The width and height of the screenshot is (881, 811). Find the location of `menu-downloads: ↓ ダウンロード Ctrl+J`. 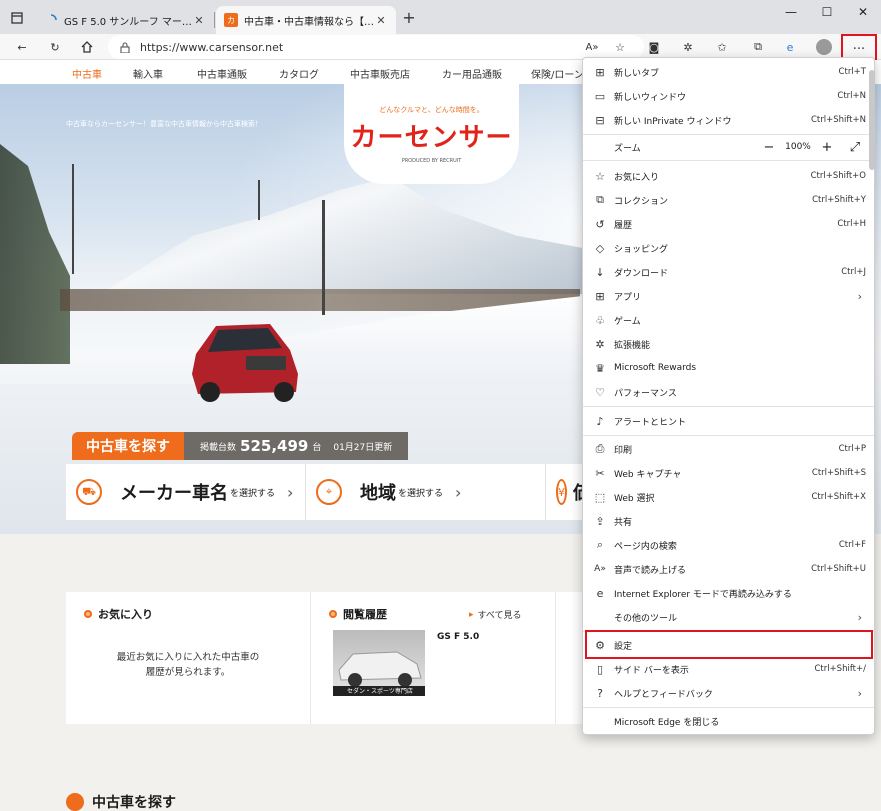

menu-downloads: ↓ ダウンロード Ctrl+J is located at coordinates (728, 272).